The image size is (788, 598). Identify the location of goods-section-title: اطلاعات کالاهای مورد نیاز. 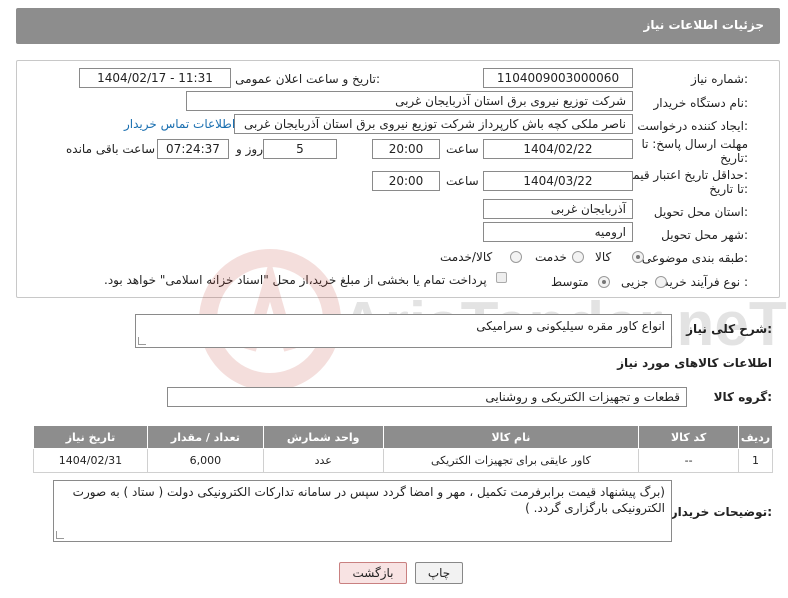
(694, 363).